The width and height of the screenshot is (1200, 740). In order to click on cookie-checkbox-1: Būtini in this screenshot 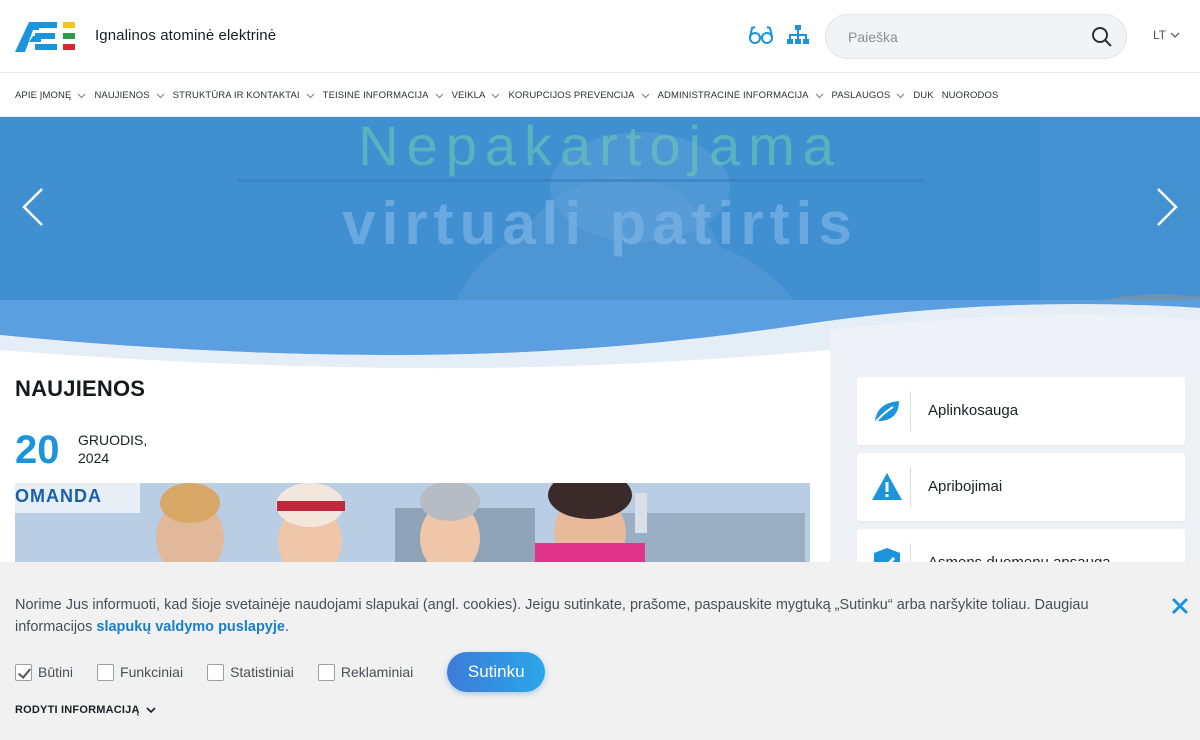, I will do `click(44, 672)`.